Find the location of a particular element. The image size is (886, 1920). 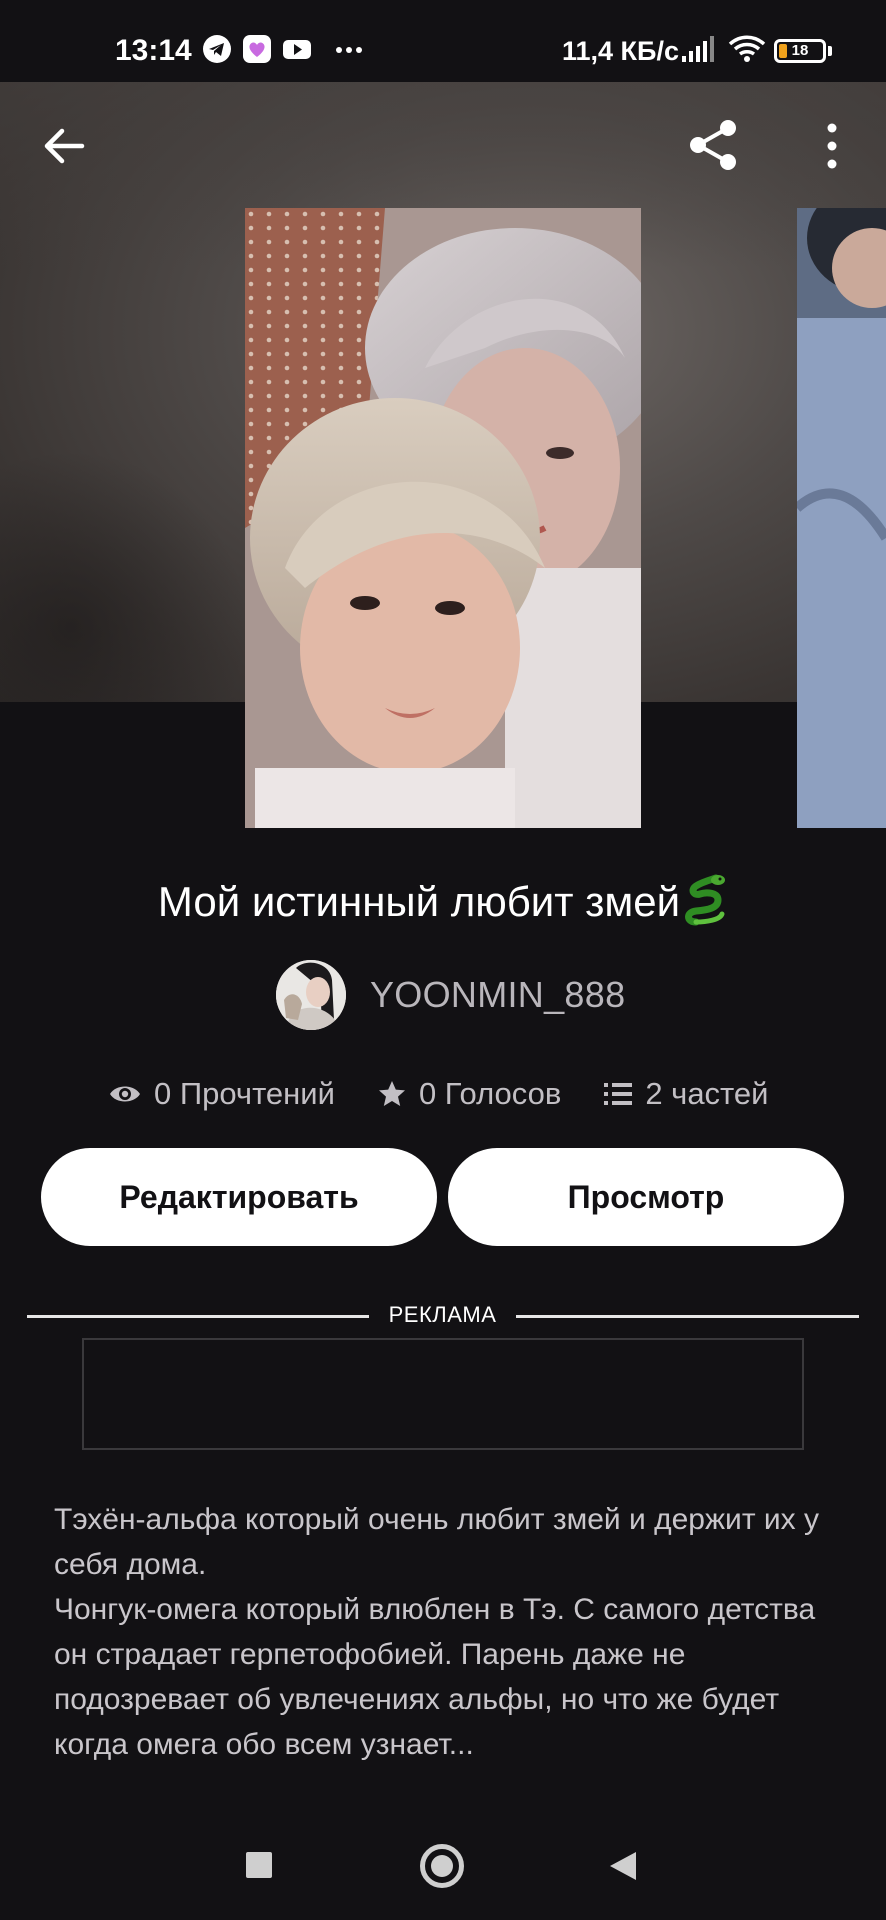

telegram-icon is located at coordinates (217, 49).